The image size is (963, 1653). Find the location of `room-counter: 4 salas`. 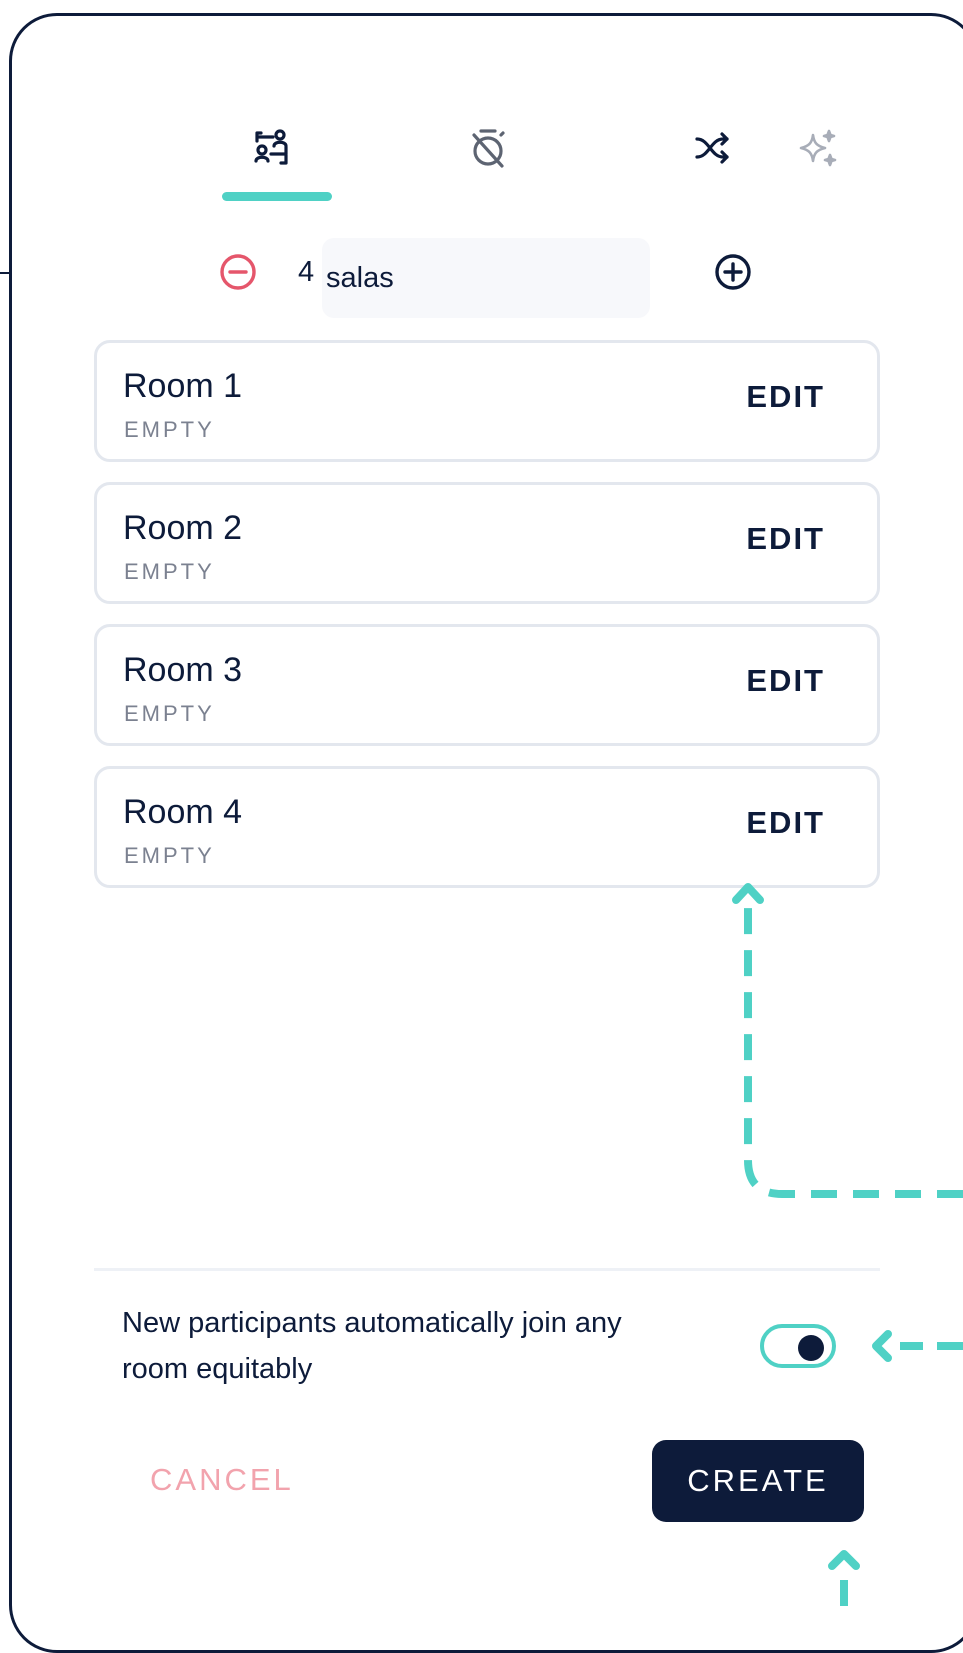

room-counter: 4 salas is located at coordinates (481, 274).